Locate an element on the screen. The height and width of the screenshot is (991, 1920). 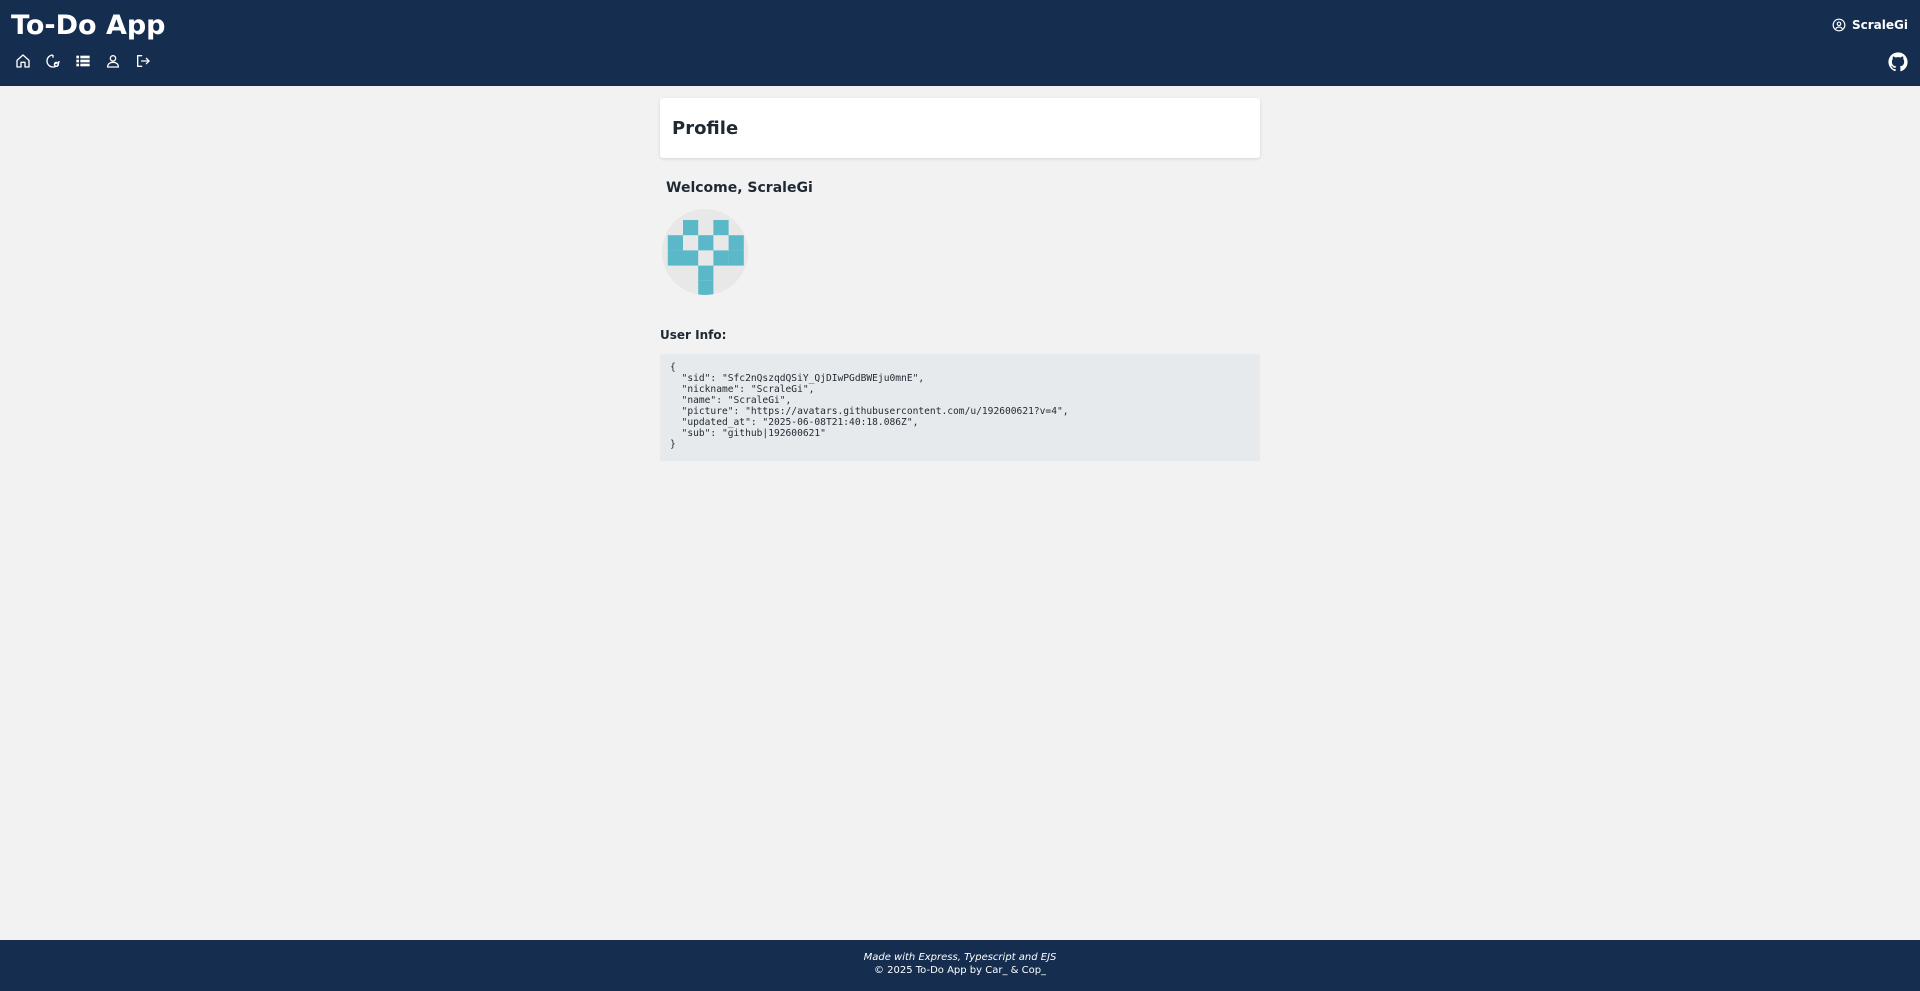
app-title: To-Do App is located at coordinates (88, 25).